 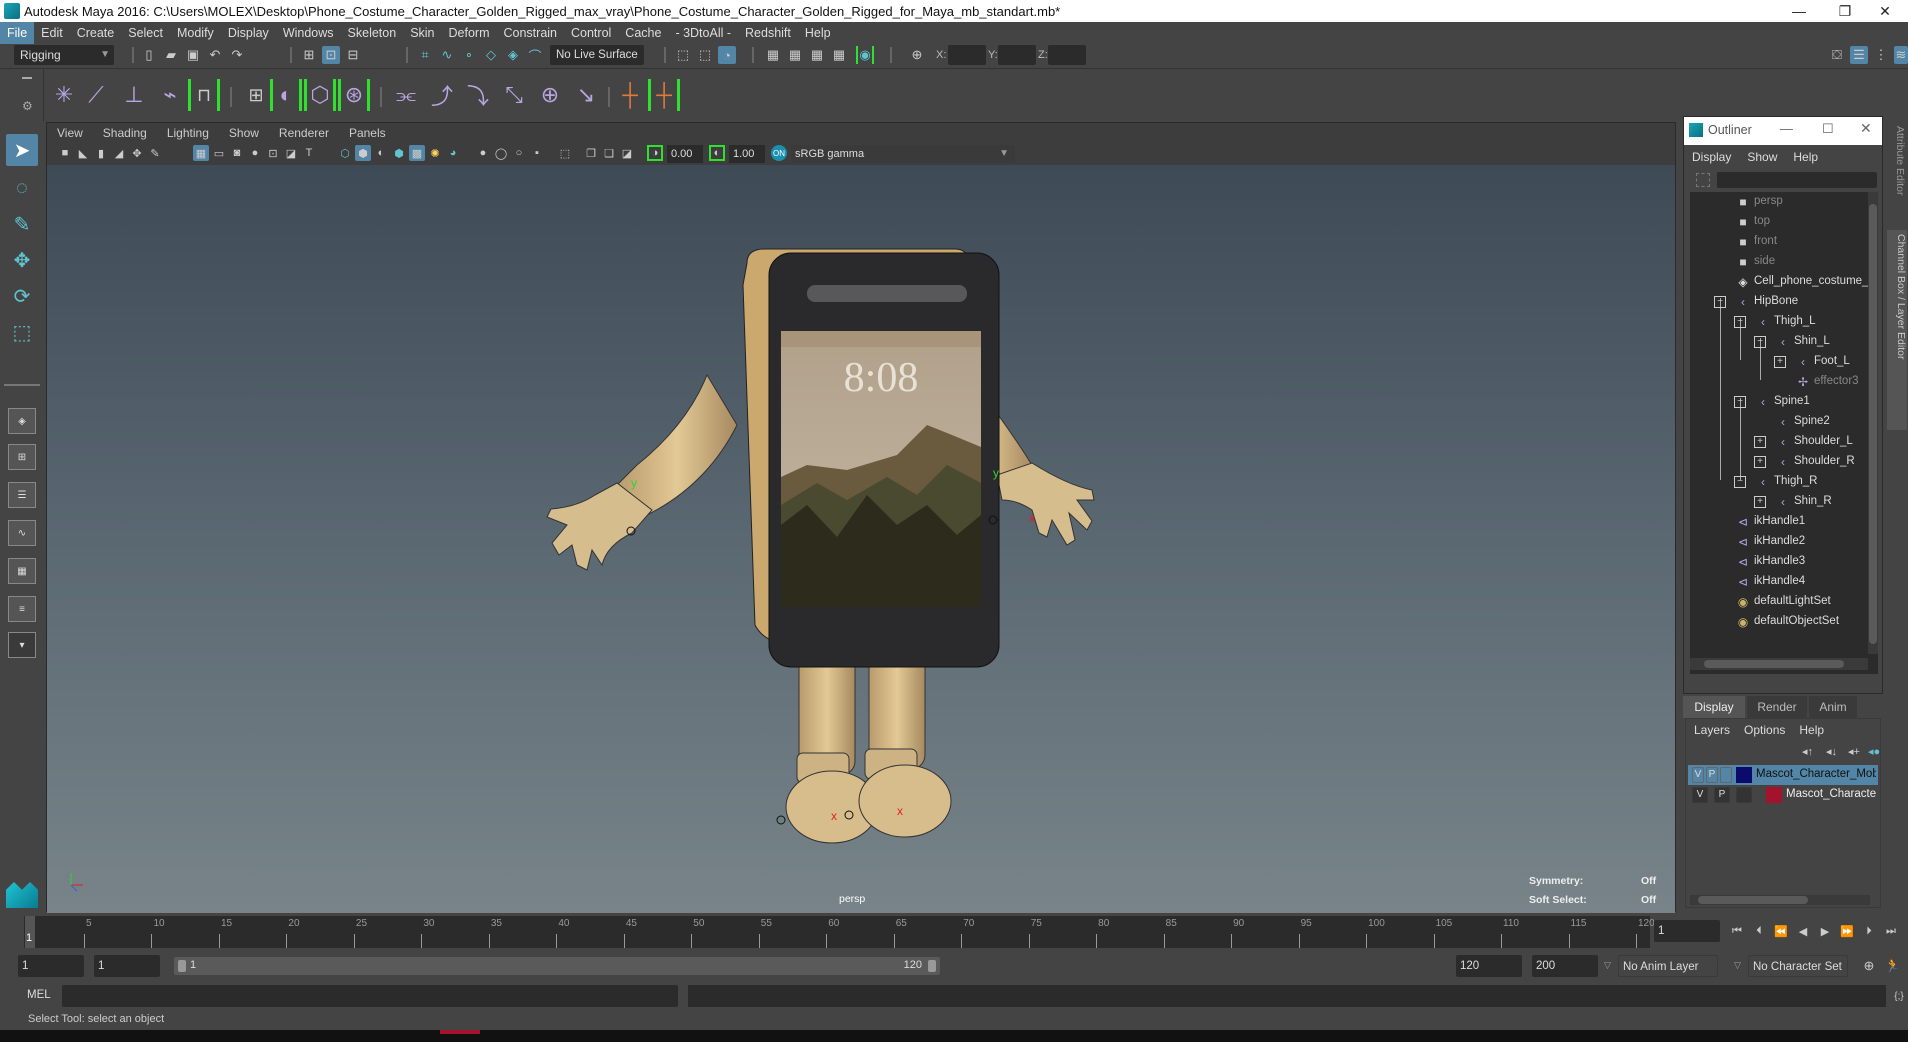 What do you see at coordinates (519, 153) in the screenshot?
I see `anti-alias-icon: ○` at bounding box center [519, 153].